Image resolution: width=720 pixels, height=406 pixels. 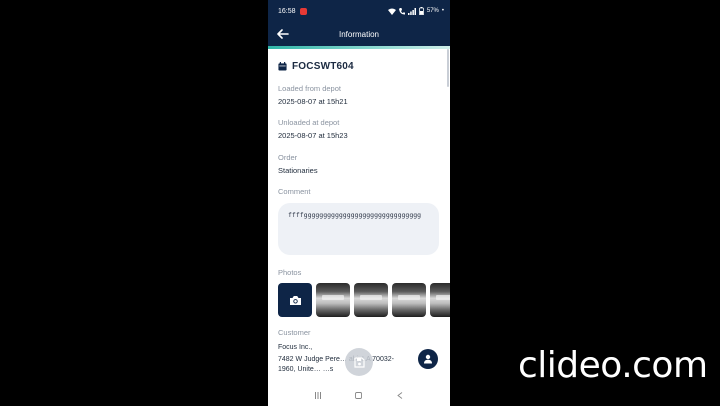 I want to click on watermark: clideo.com, so click(x=613, y=365).